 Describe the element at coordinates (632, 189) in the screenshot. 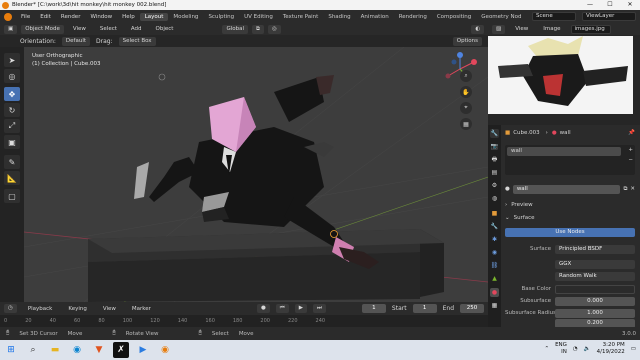

I see `unlink-material-icon: ✕` at that location.